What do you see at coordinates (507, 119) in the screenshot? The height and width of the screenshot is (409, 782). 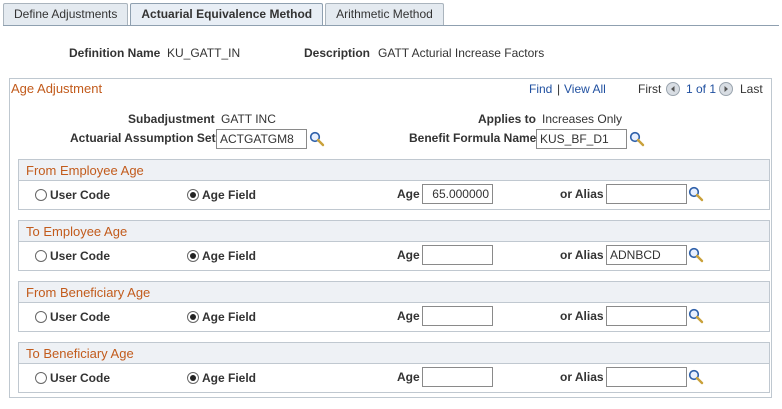 I see `applies-to-label: Applies to` at bounding box center [507, 119].